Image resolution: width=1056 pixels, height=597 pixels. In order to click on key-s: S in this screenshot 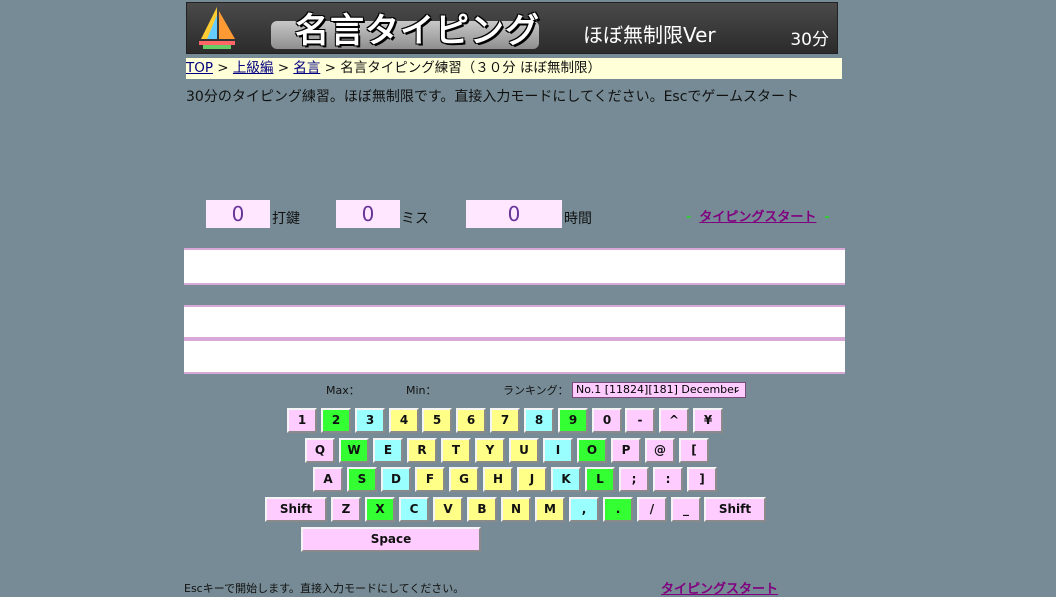, I will do `click(362, 479)`.